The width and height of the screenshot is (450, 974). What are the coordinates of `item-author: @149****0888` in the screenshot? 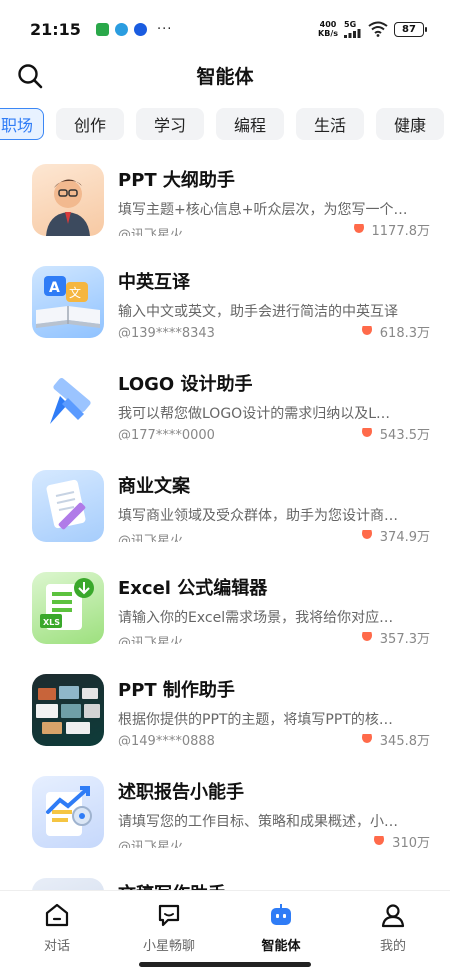 It's located at (166, 740).